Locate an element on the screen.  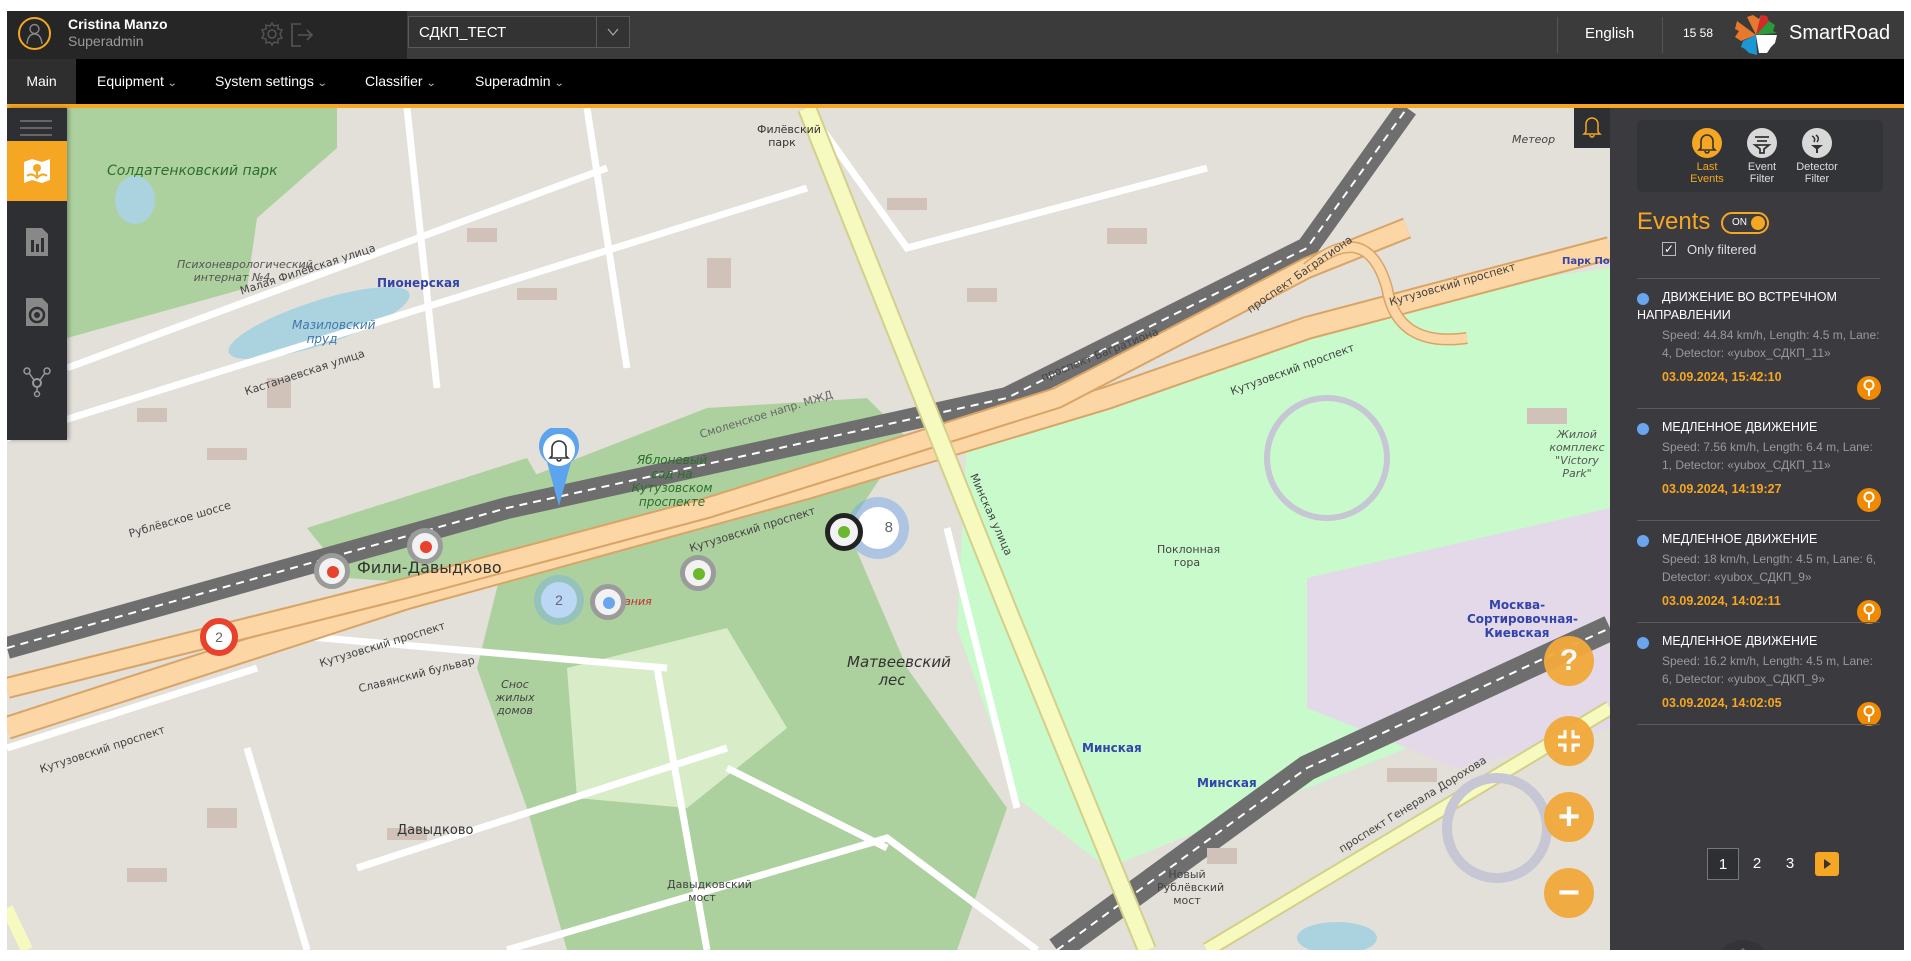
camera-file-icon is located at coordinates (37, 312).